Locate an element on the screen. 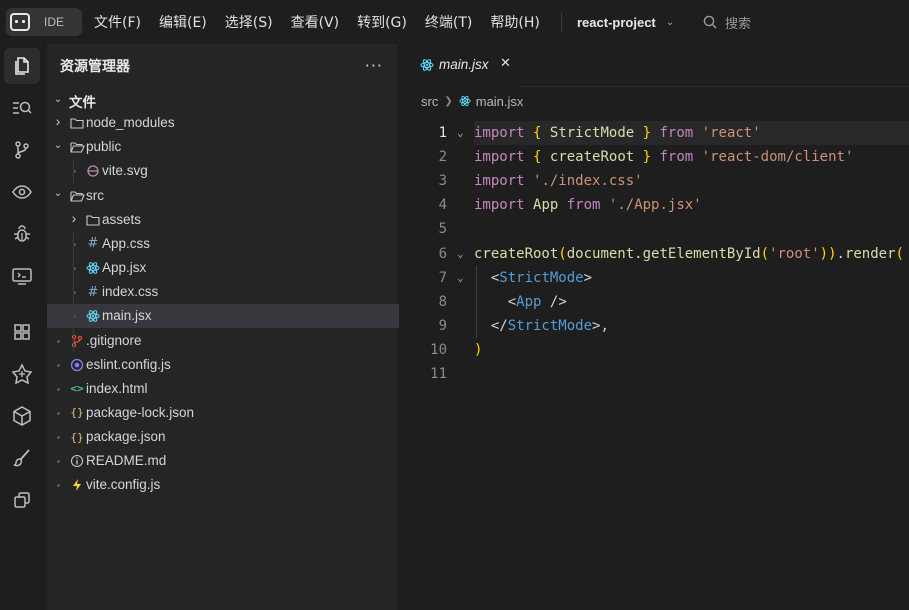 The image size is (909, 610). debug-icon is located at coordinates (22, 234).